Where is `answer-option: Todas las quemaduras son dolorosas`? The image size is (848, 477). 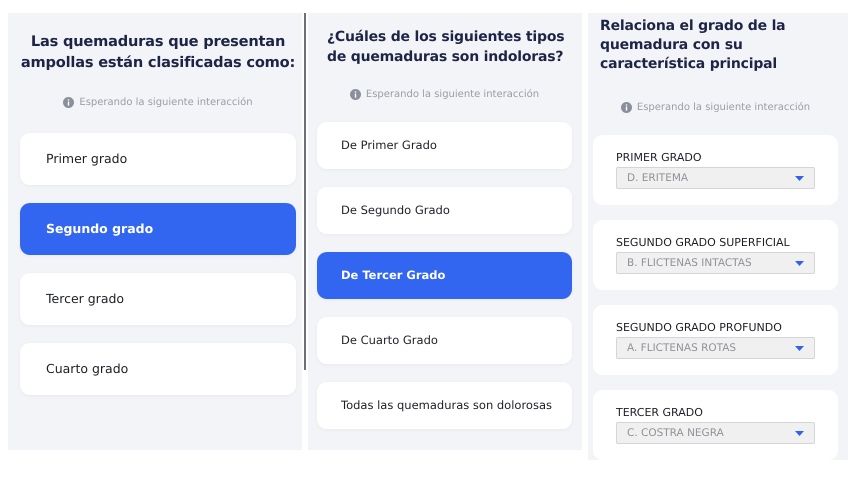 answer-option: Todas las quemaduras son dolorosas is located at coordinates (444, 405).